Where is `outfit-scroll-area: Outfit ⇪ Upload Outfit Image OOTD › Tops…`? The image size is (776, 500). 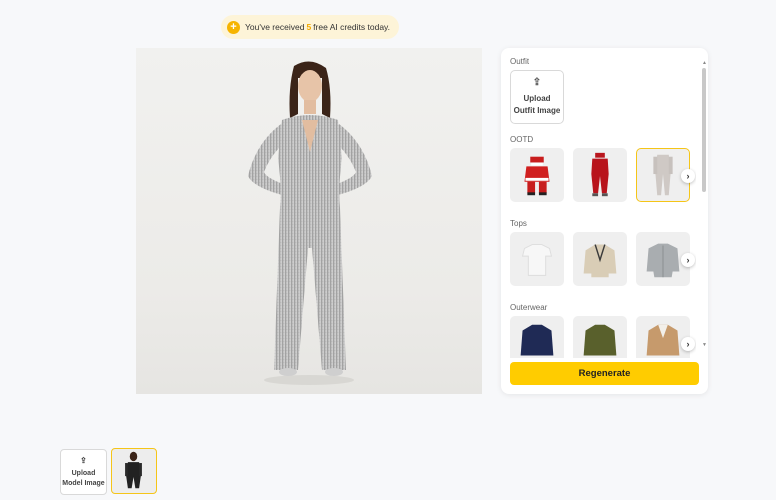
outfit-scroll-area: Outfit ⇪ Upload Outfit Image OOTD › Tops… is located at coordinates (603, 207).